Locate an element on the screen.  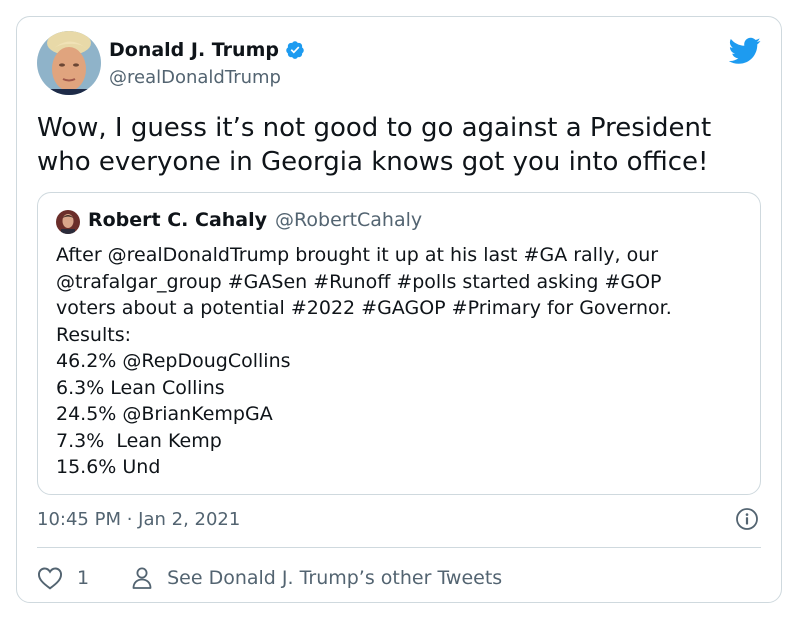
author-avatar is located at coordinates (69, 63).